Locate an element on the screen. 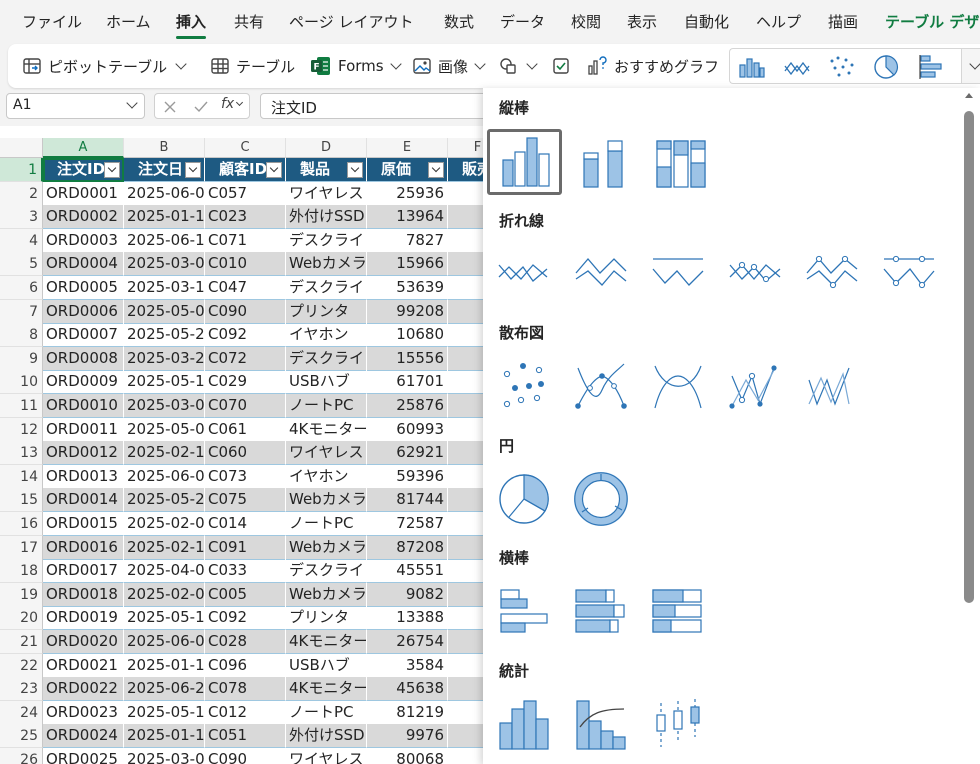 This screenshot has height=764, width=980. table-cell: ORD0007 is located at coordinates (83, 335).